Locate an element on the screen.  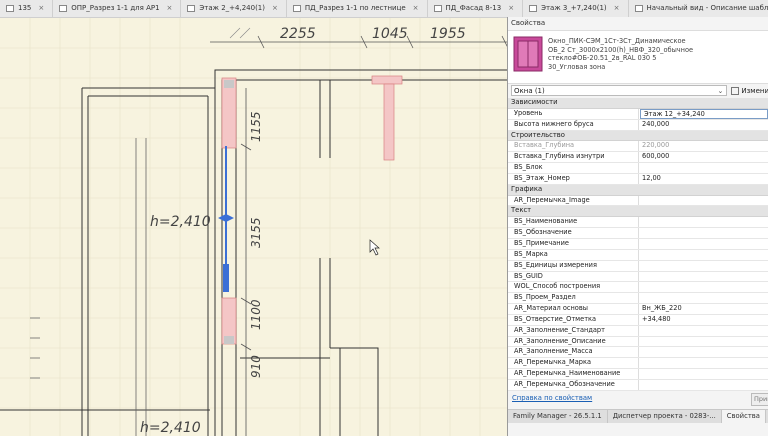
view-tab: ПД_Разрез 1-1 по лестнице × is located at coordinates (357, 8).